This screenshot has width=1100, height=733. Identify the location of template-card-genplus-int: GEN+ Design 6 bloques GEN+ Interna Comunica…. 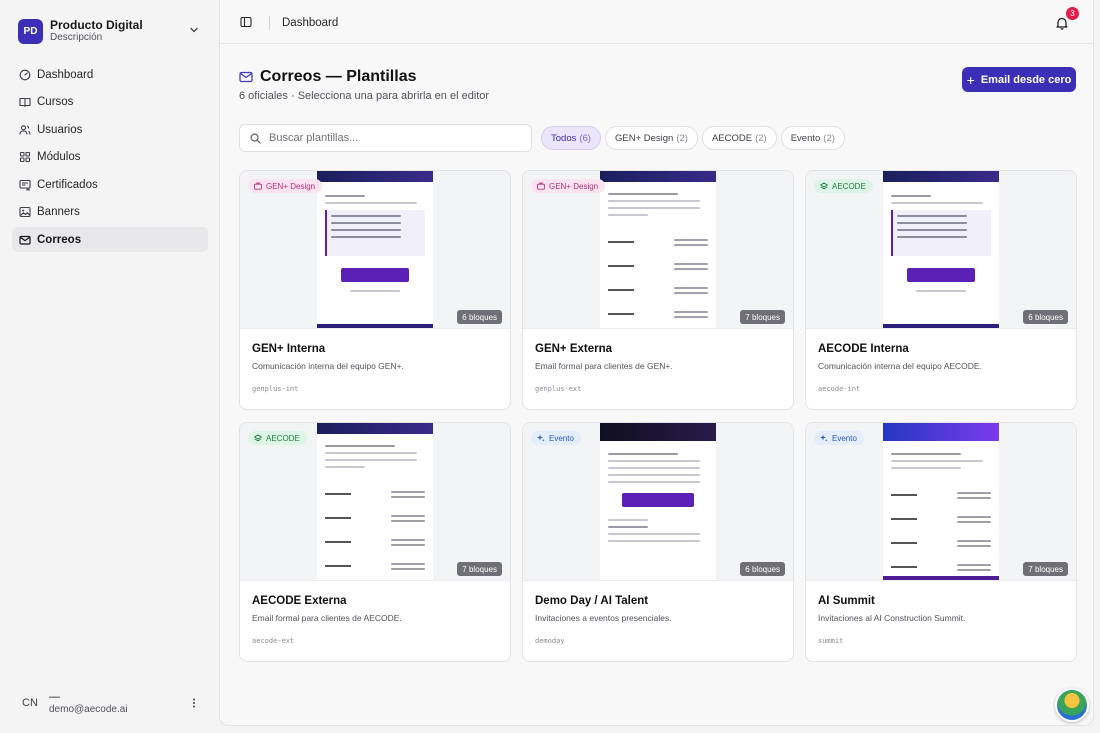
(375, 290).